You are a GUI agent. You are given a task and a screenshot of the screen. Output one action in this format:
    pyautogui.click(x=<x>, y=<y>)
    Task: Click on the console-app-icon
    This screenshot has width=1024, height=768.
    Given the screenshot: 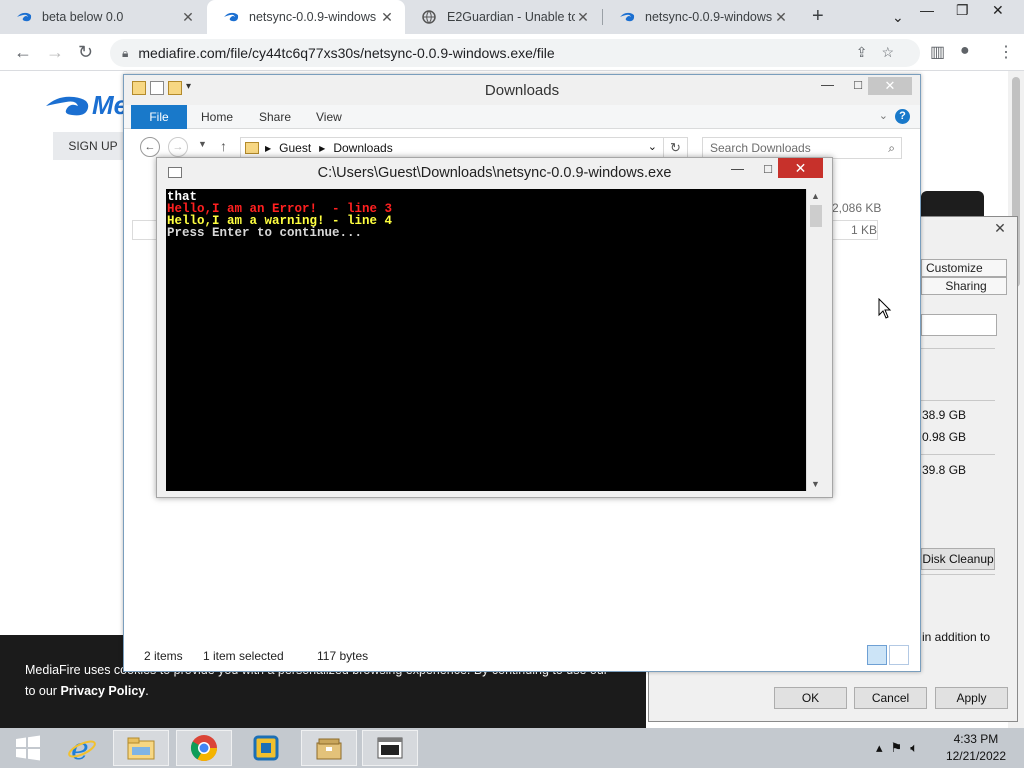 What is the action you would take?
    pyautogui.click(x=390, y=748)
    